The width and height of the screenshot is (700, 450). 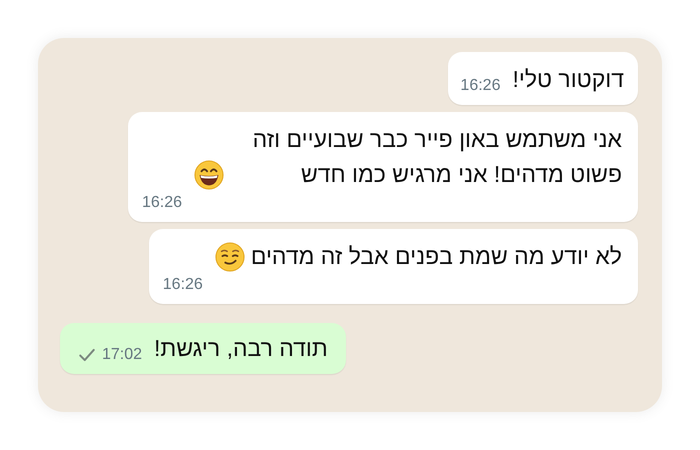 I want to click on message-text: לא יודע מה שמת בפנים אבל זה מדהים, so click(x=436, y=256).